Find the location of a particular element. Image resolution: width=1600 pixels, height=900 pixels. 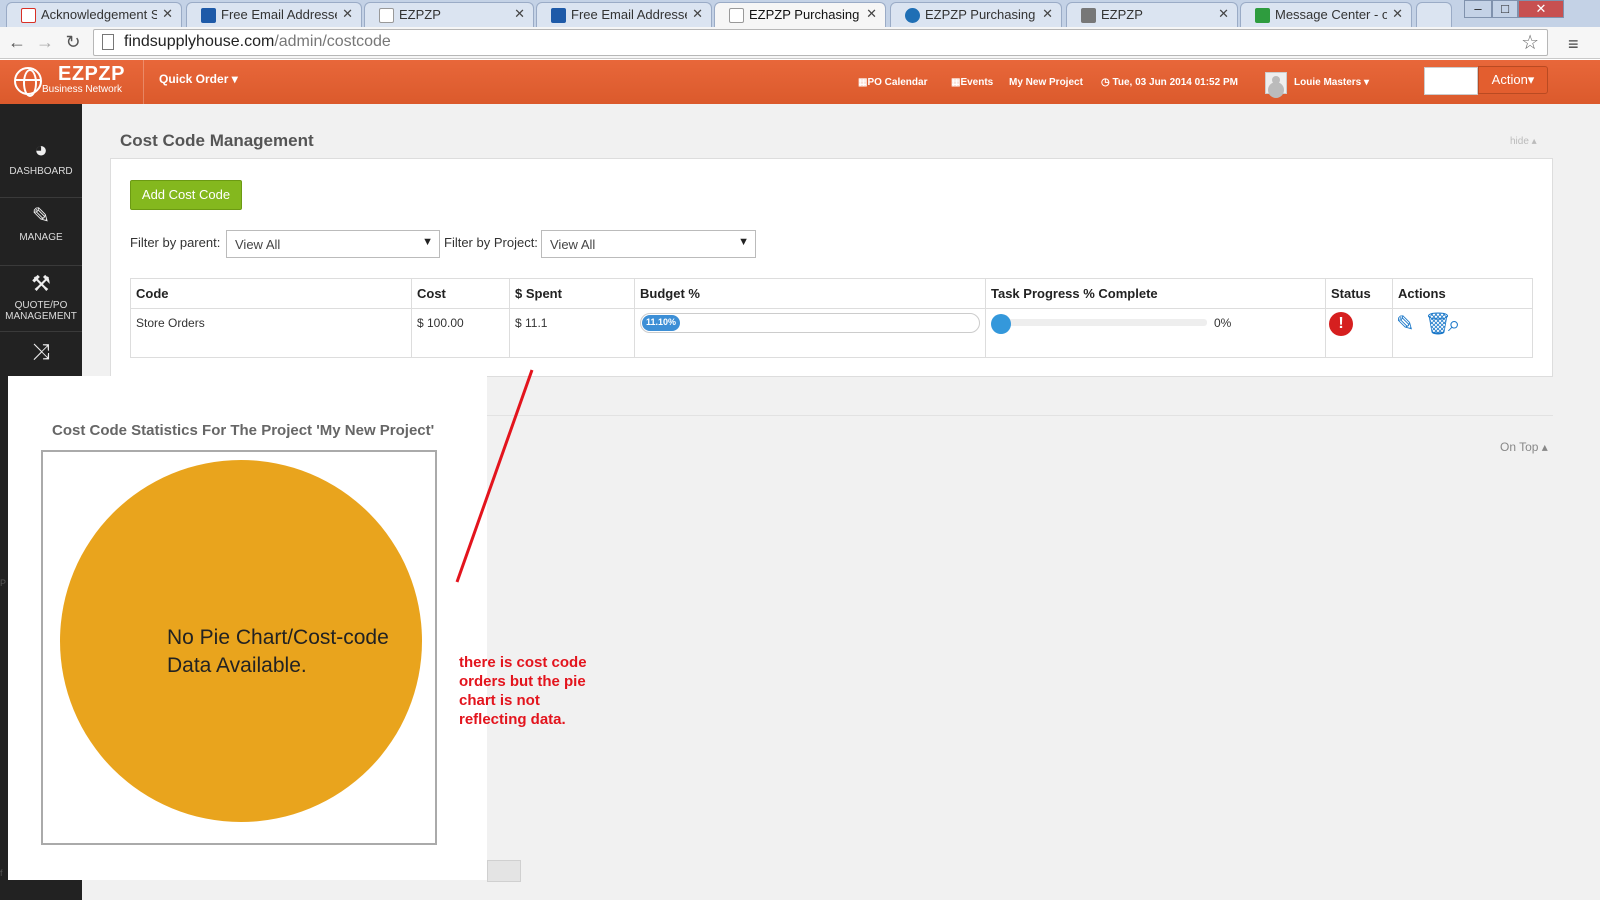

quick-order-dropdown: Quick Order ▾ is located at coordinates (198, 79).